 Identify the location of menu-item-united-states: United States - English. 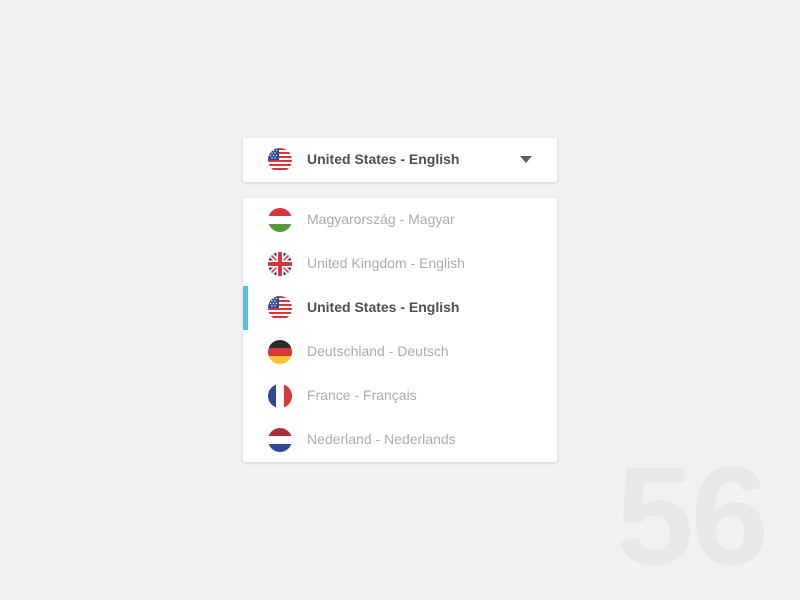
(400, 308).